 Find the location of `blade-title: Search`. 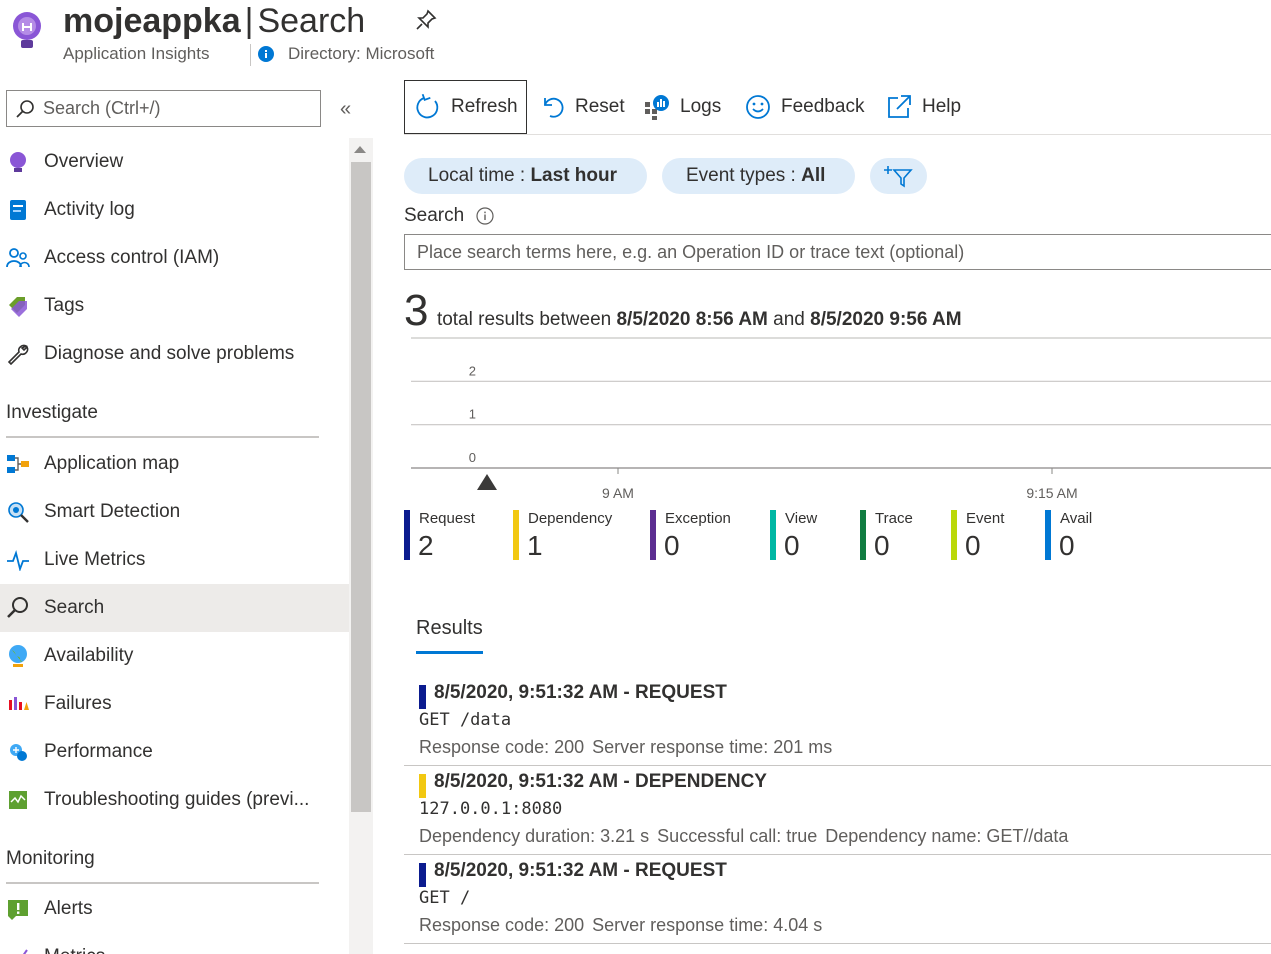

blade-title: Search is located at coordinates (311, 21).